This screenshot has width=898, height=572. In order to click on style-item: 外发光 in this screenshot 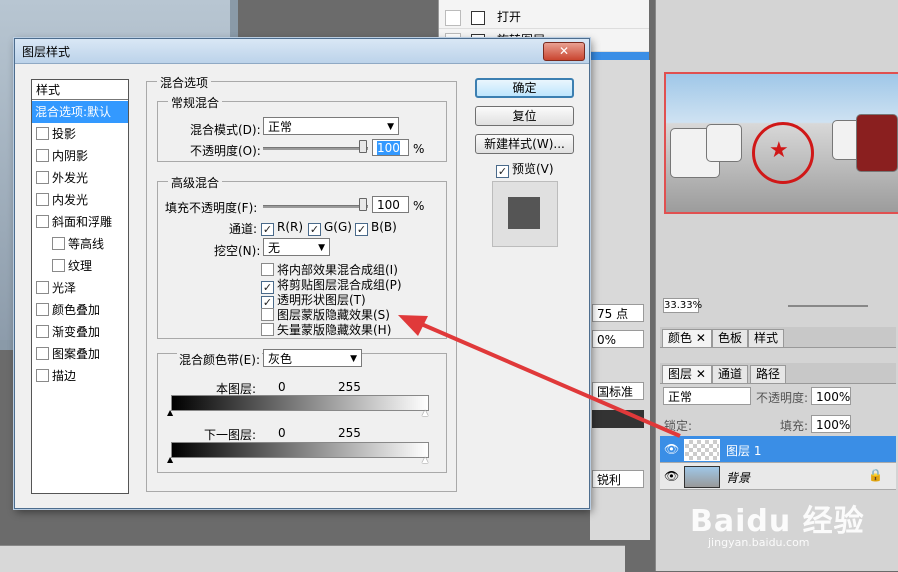, I will do `click(80, 178)`.